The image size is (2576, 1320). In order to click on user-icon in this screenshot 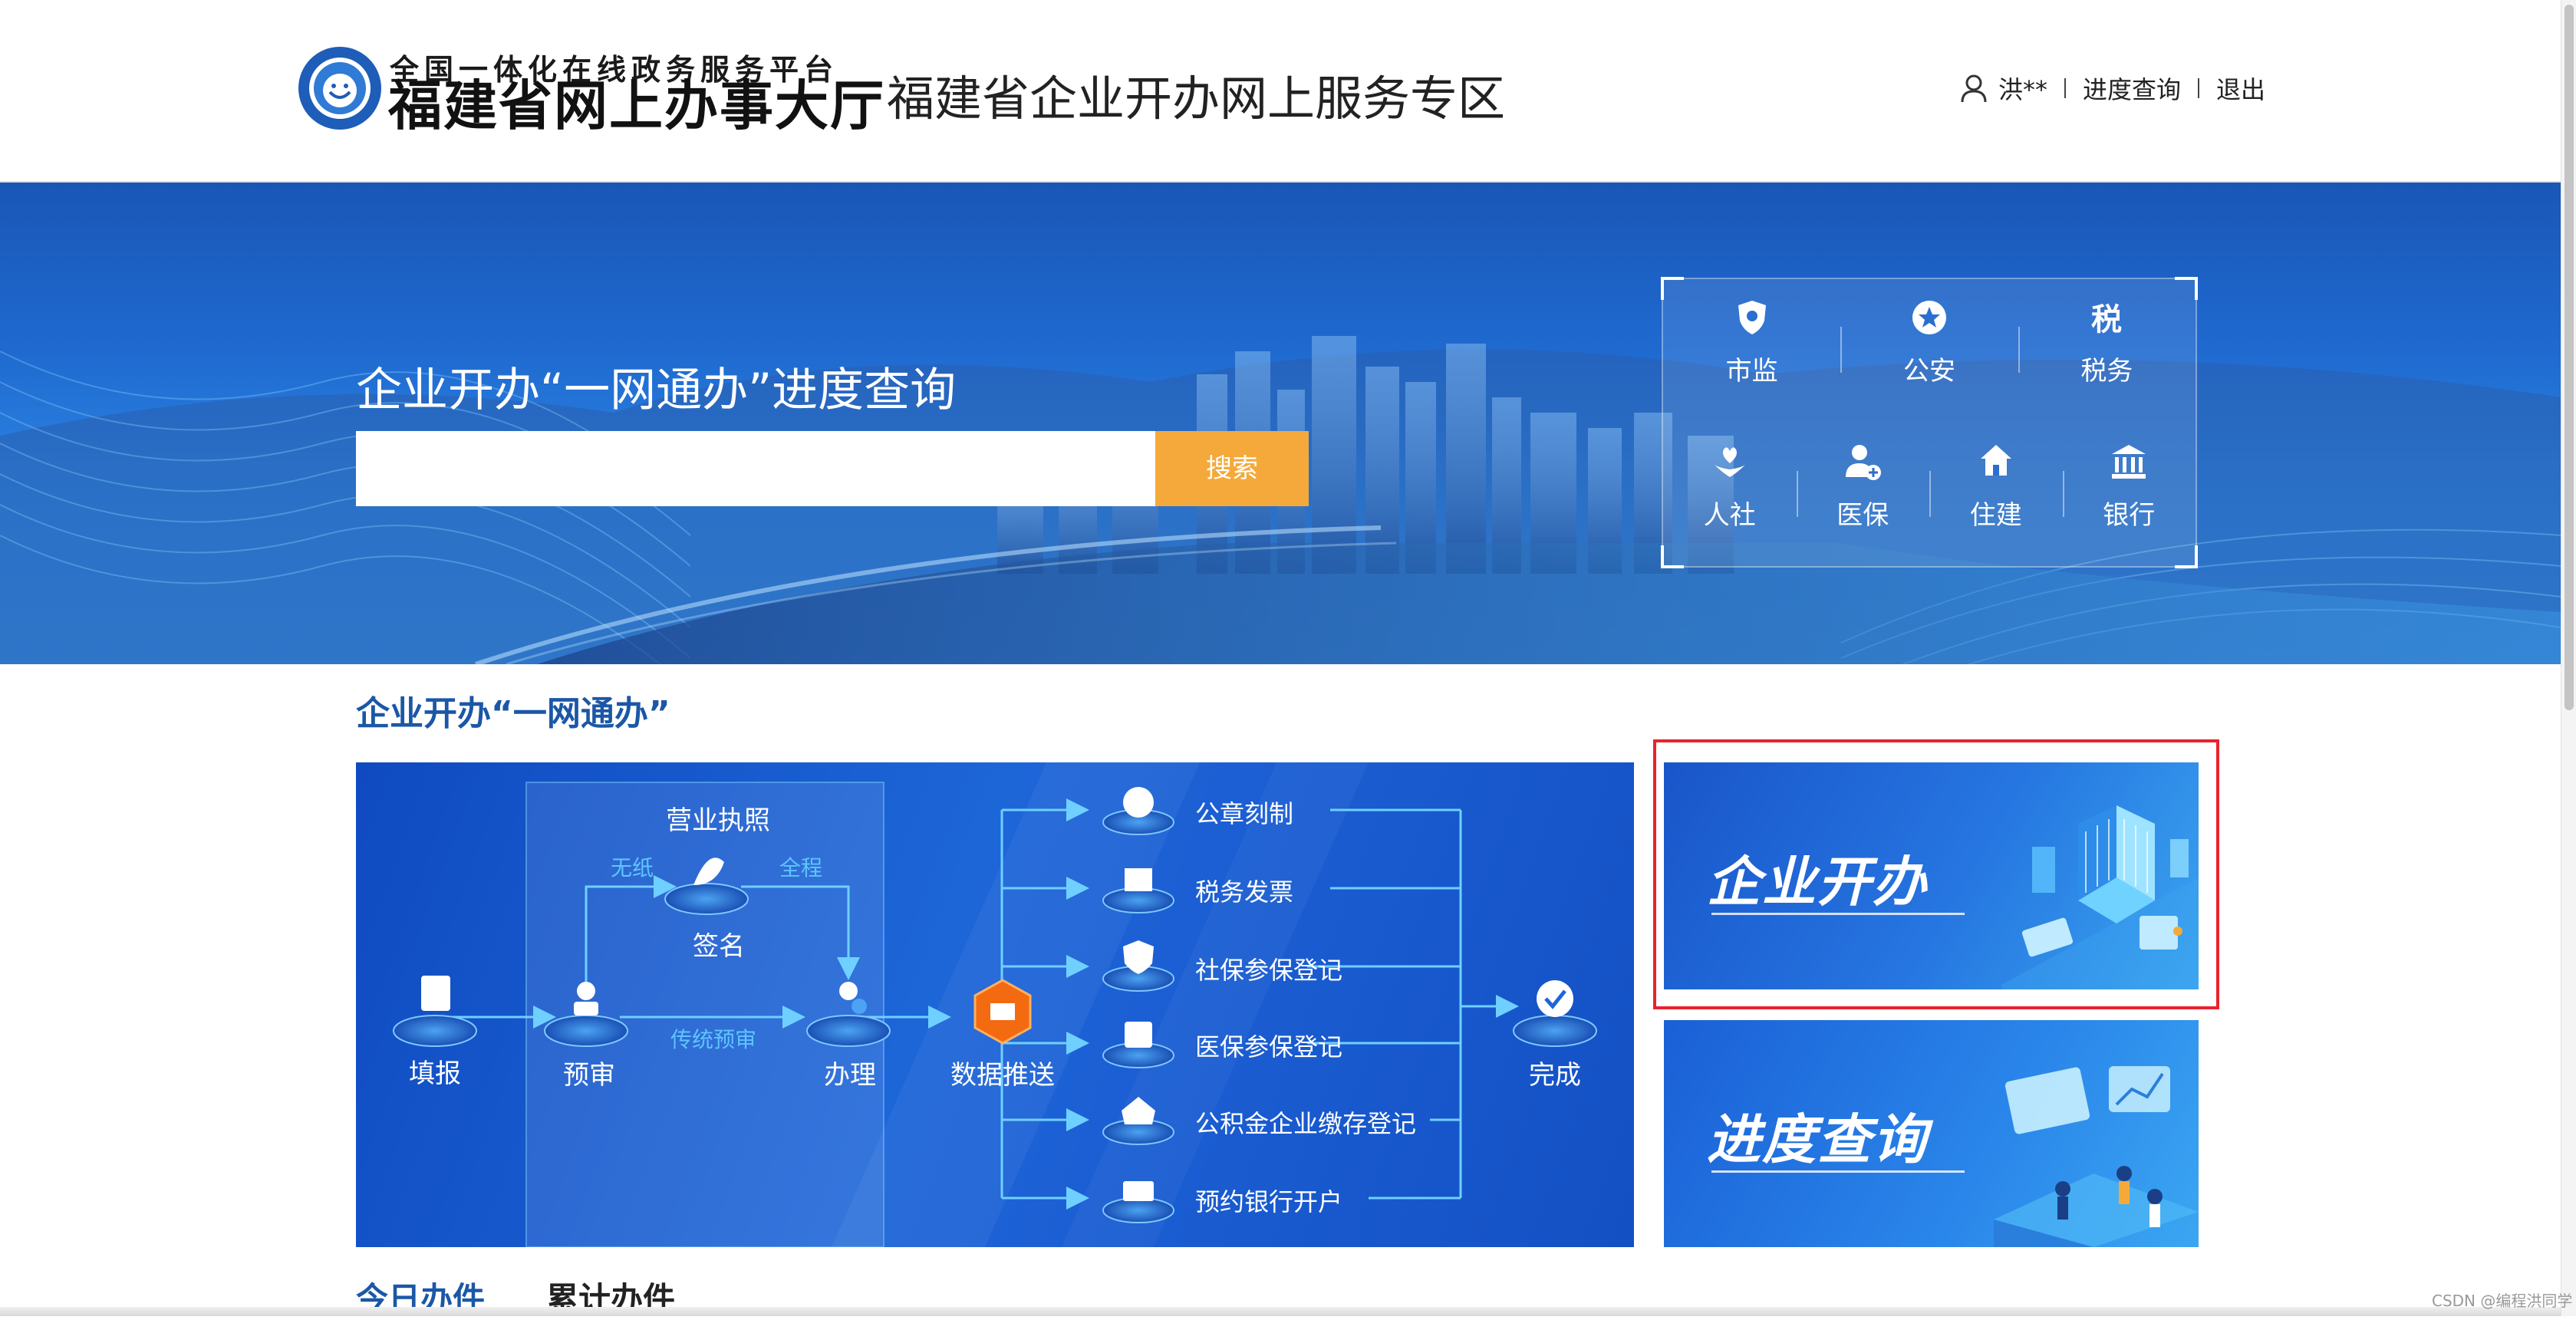, I will do `click(1974, 88)`.